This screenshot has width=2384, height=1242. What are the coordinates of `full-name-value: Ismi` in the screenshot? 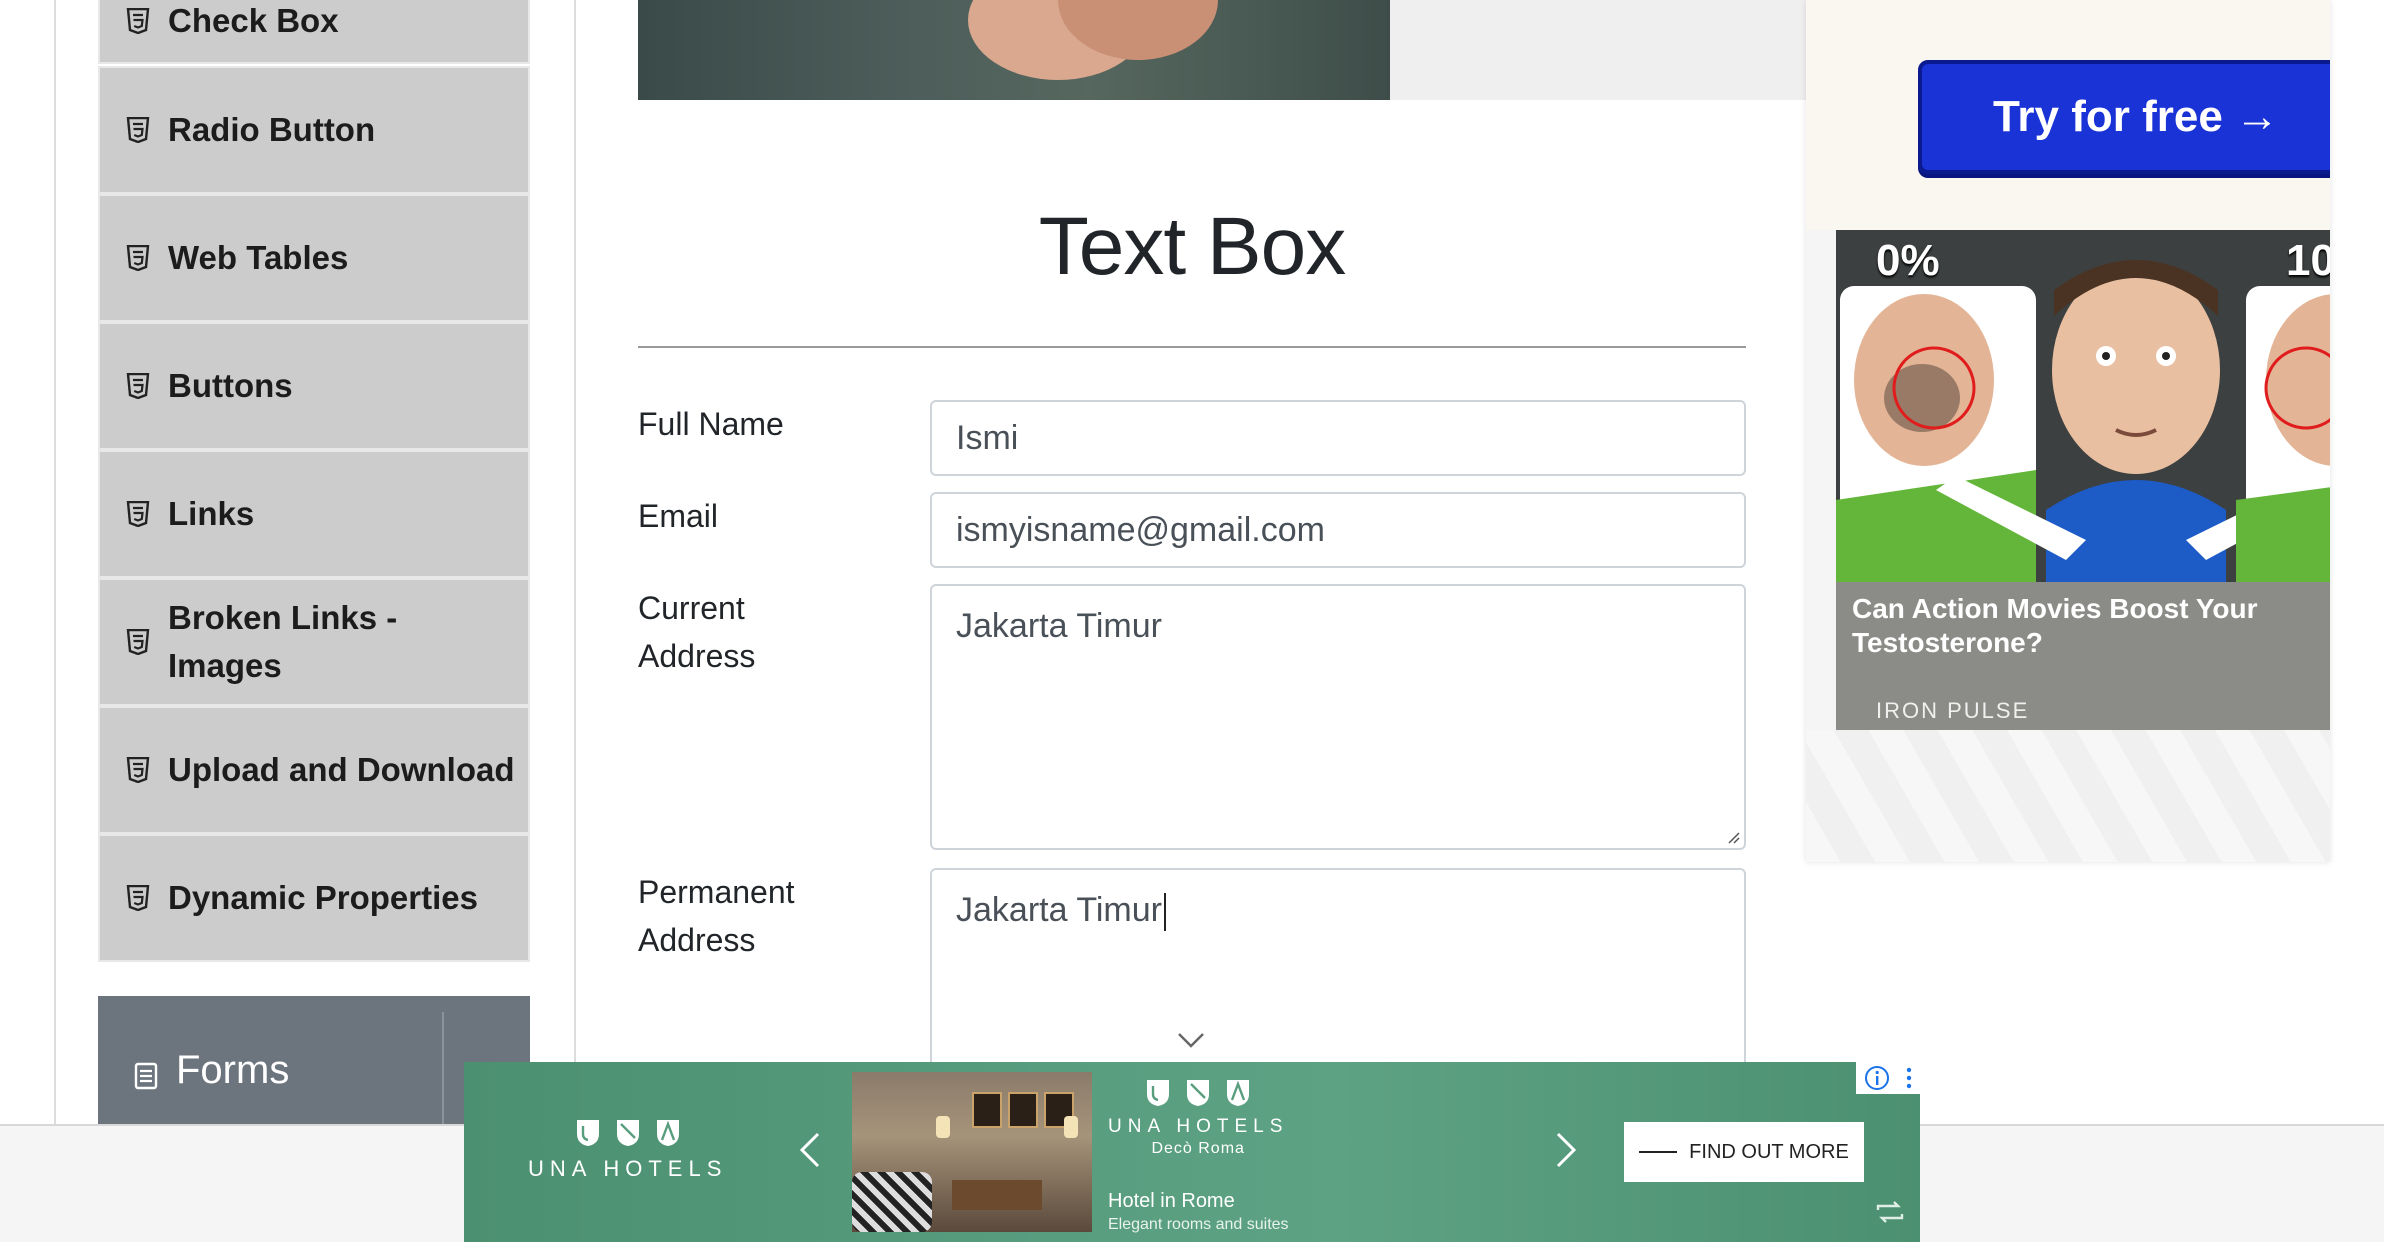 It's located at (987, 438).